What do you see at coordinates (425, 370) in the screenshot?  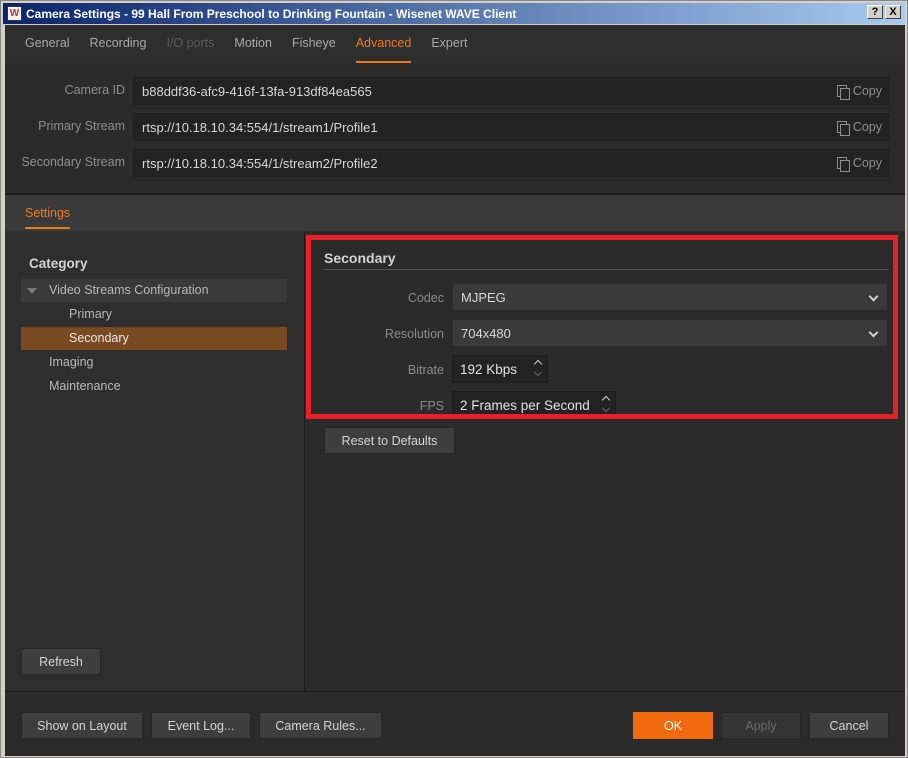 I see `bitrate-label: Bitrate` at bounding box center [425, 370].